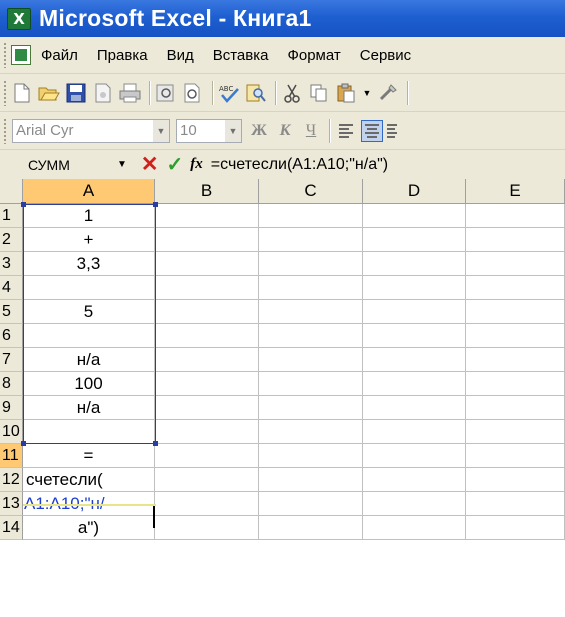 The height and width of the screenshot is (617, 565). I want to click on menu-tools: Сервис, so click(385, 55).